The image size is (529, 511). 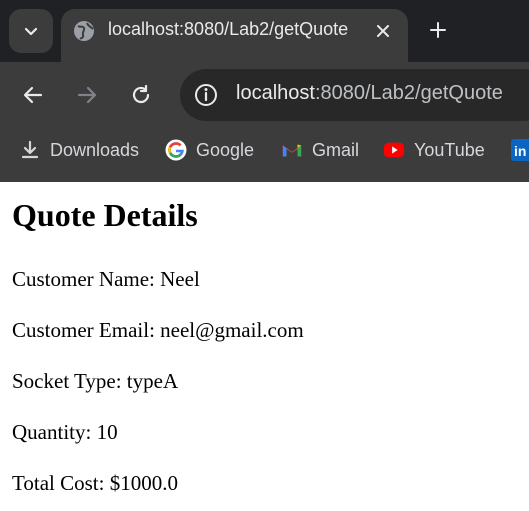 I want to click on bookmark-linkedin: in, so click(x=520, y=150).